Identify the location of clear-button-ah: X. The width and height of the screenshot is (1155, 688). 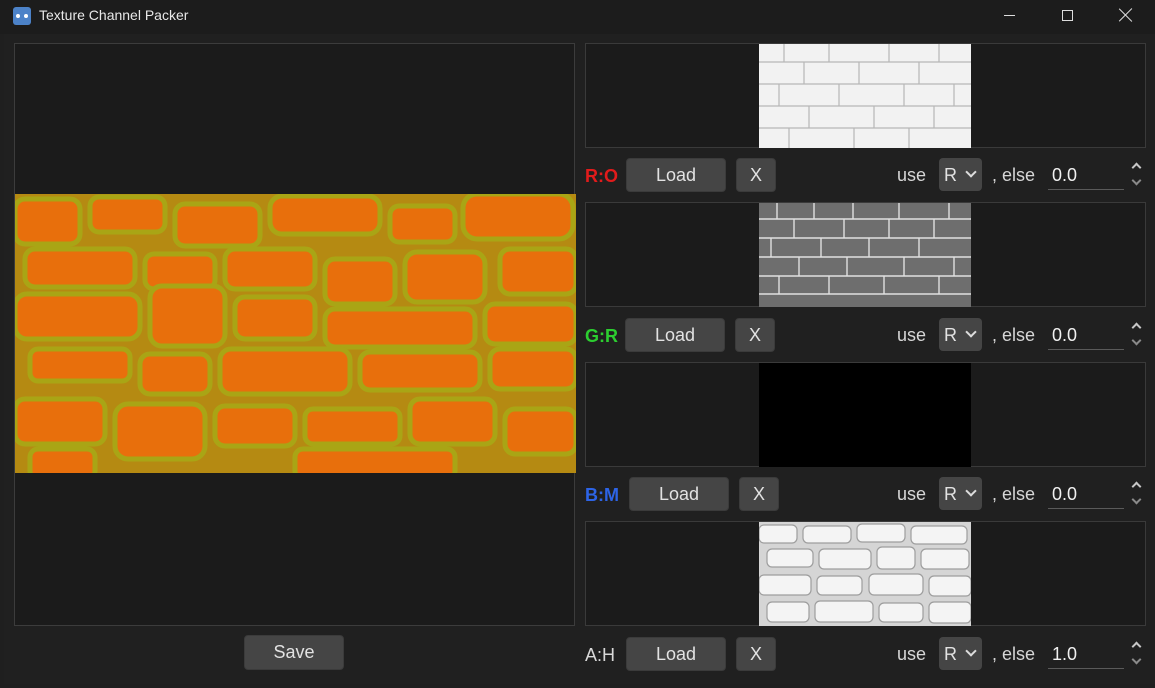
(756, 654).